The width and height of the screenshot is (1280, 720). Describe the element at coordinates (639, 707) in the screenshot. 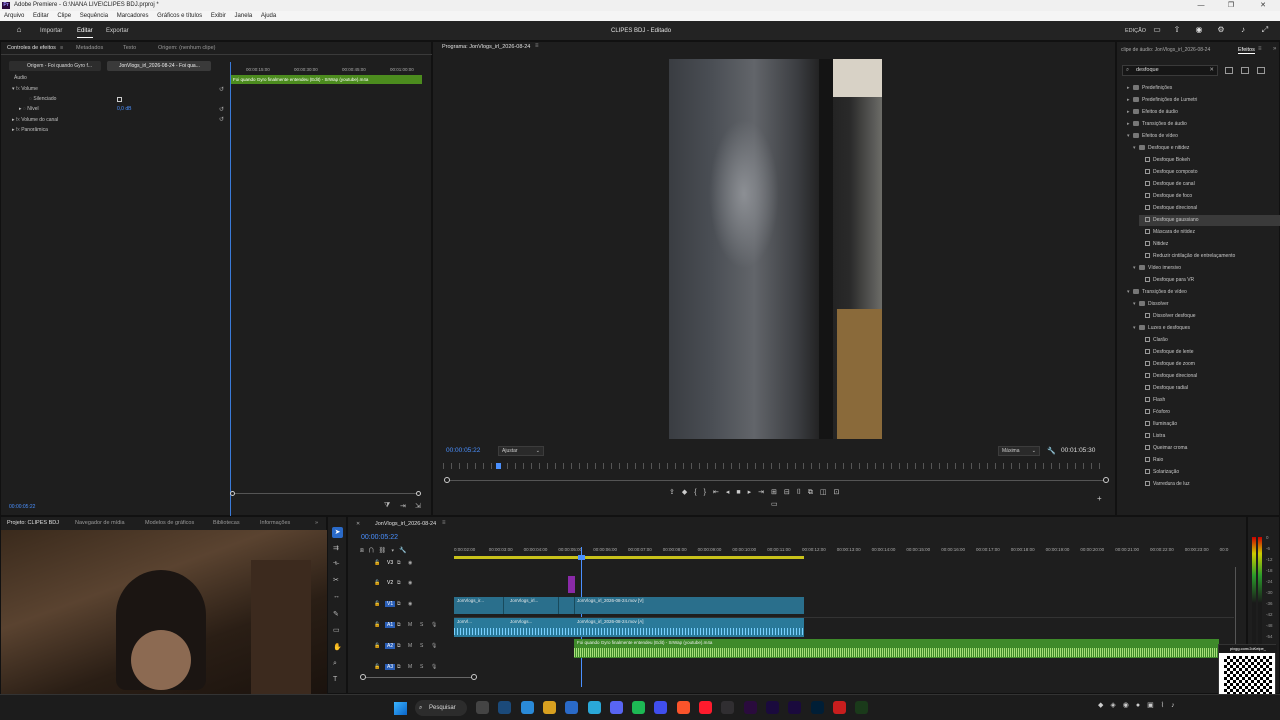

I see `spotify-icon` at that location.